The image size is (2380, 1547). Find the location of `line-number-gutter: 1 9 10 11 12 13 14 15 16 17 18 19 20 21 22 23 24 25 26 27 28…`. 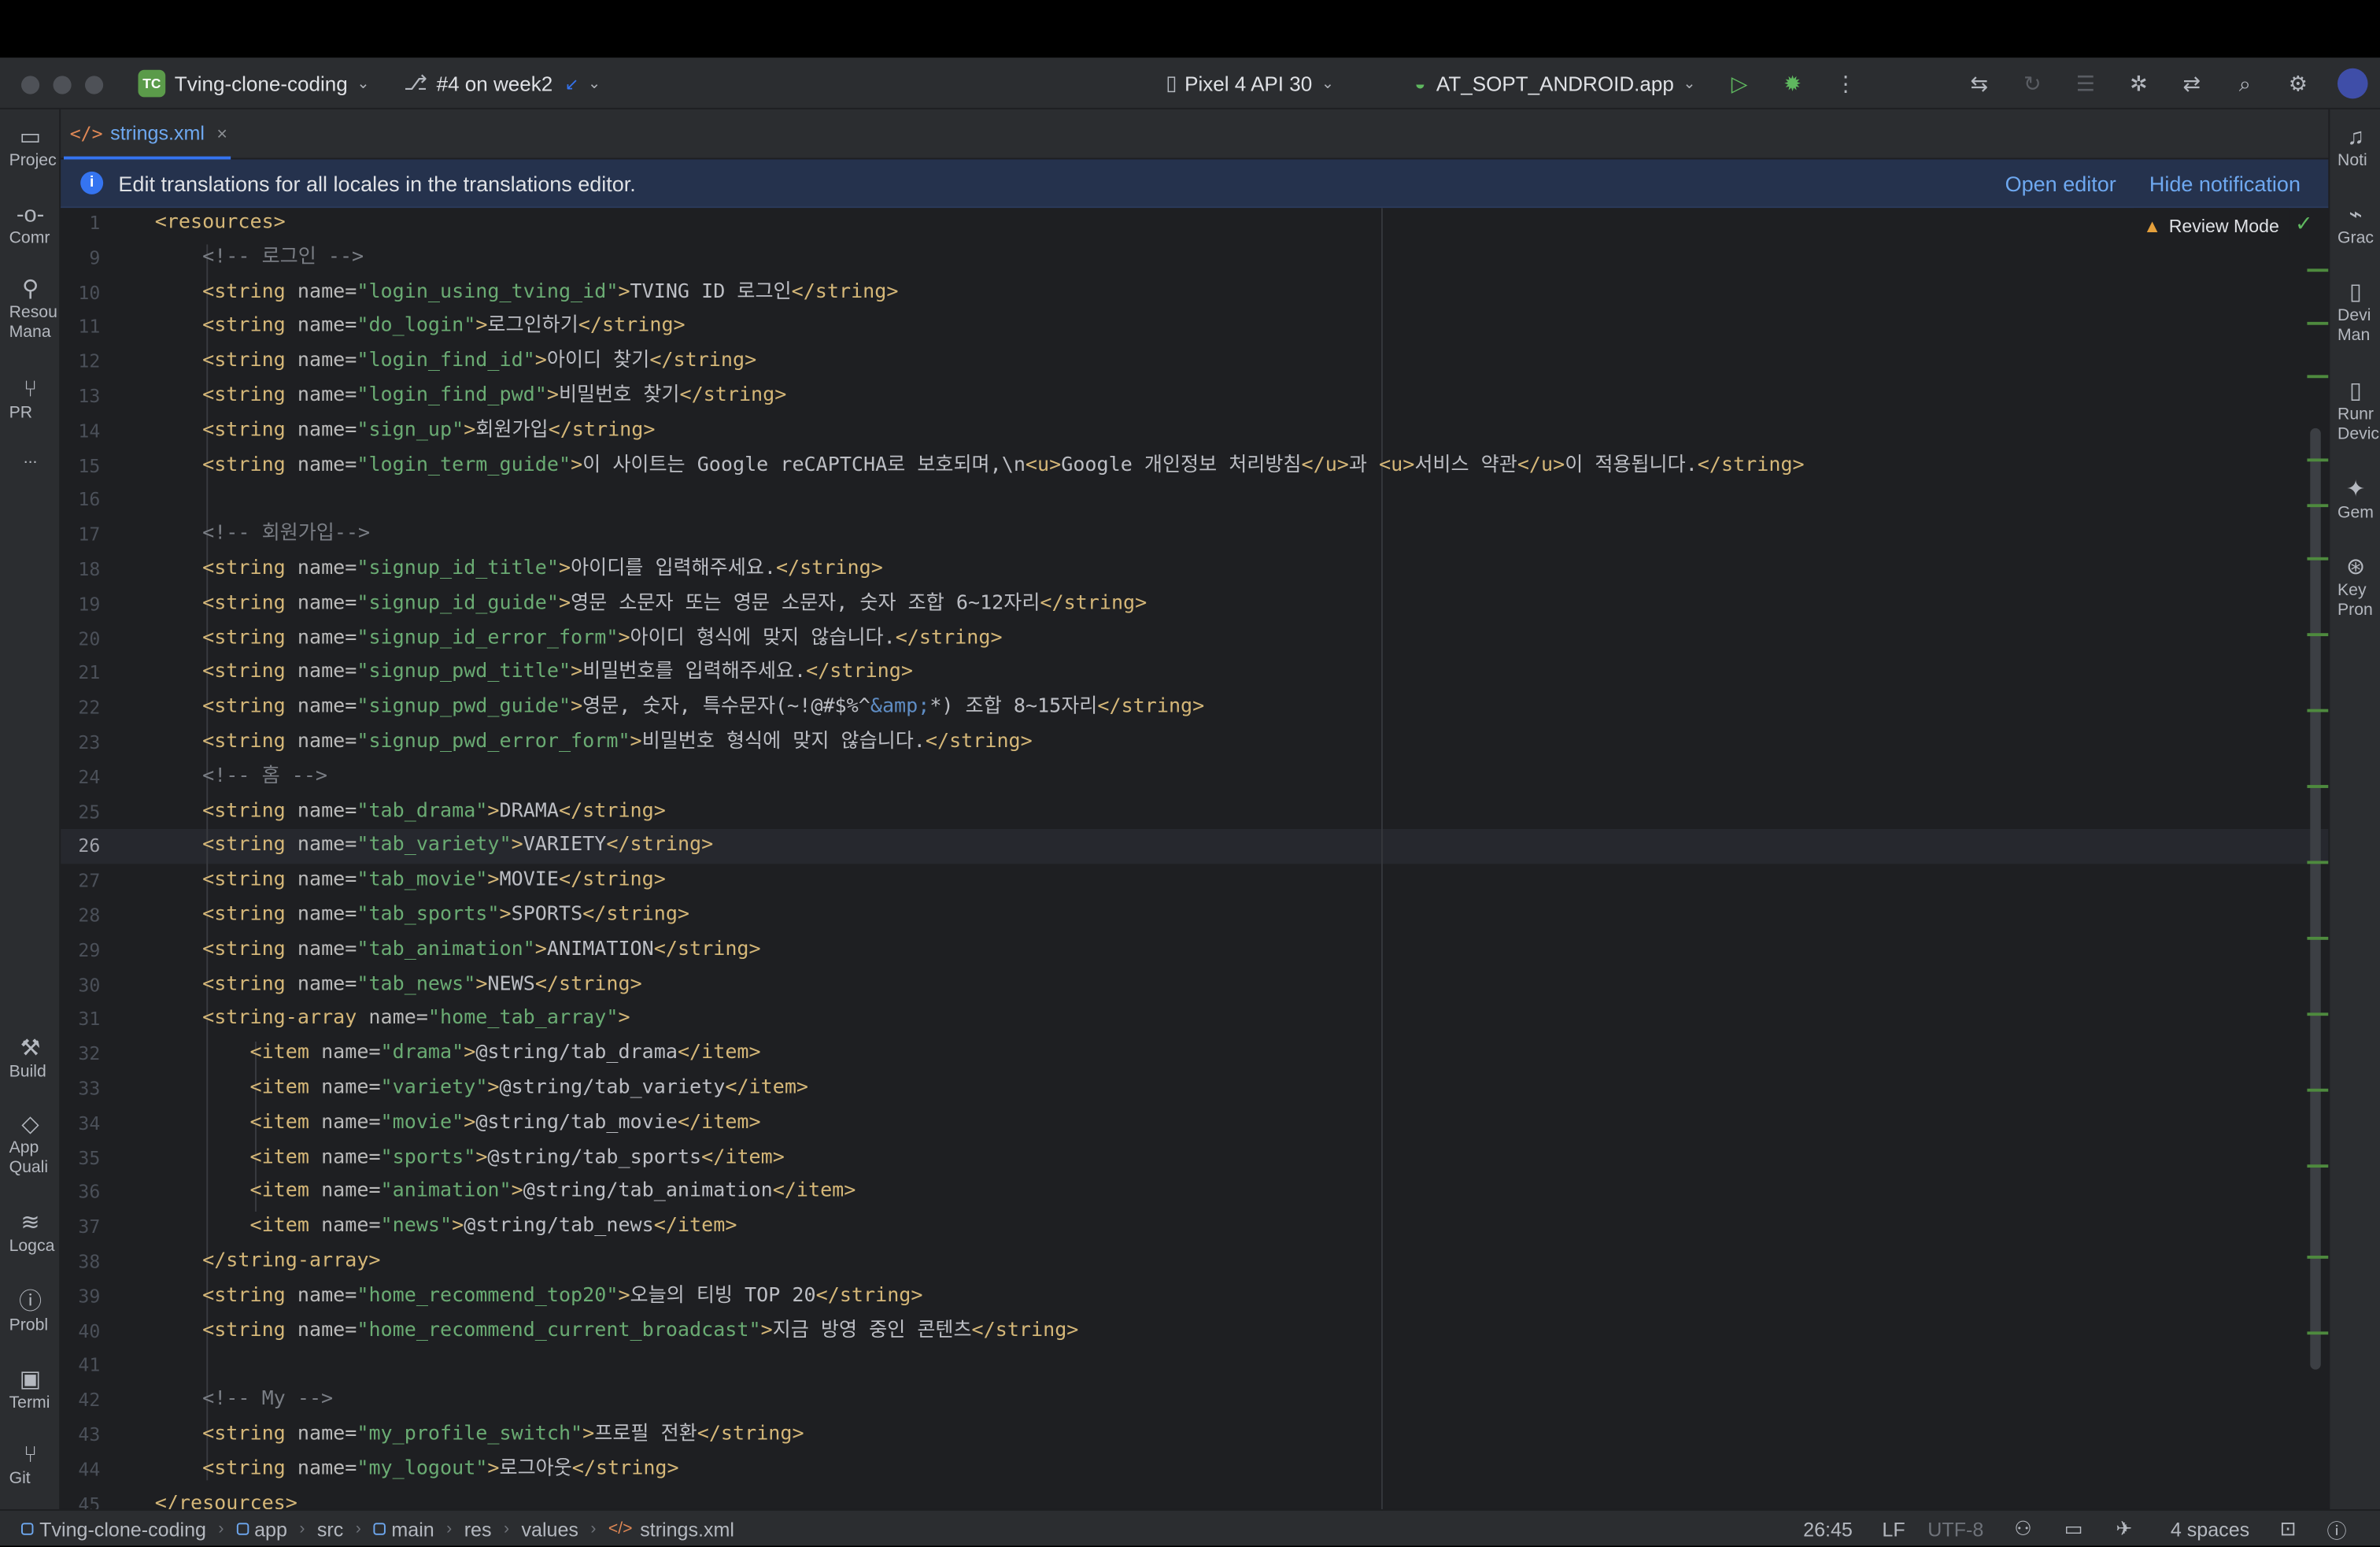

line-number-gutter: 1 9 10 11 12 13 14 15 16 17 18 19 20 21 22 23 24 25 26 27 28… is located at coordinates (108, 858).